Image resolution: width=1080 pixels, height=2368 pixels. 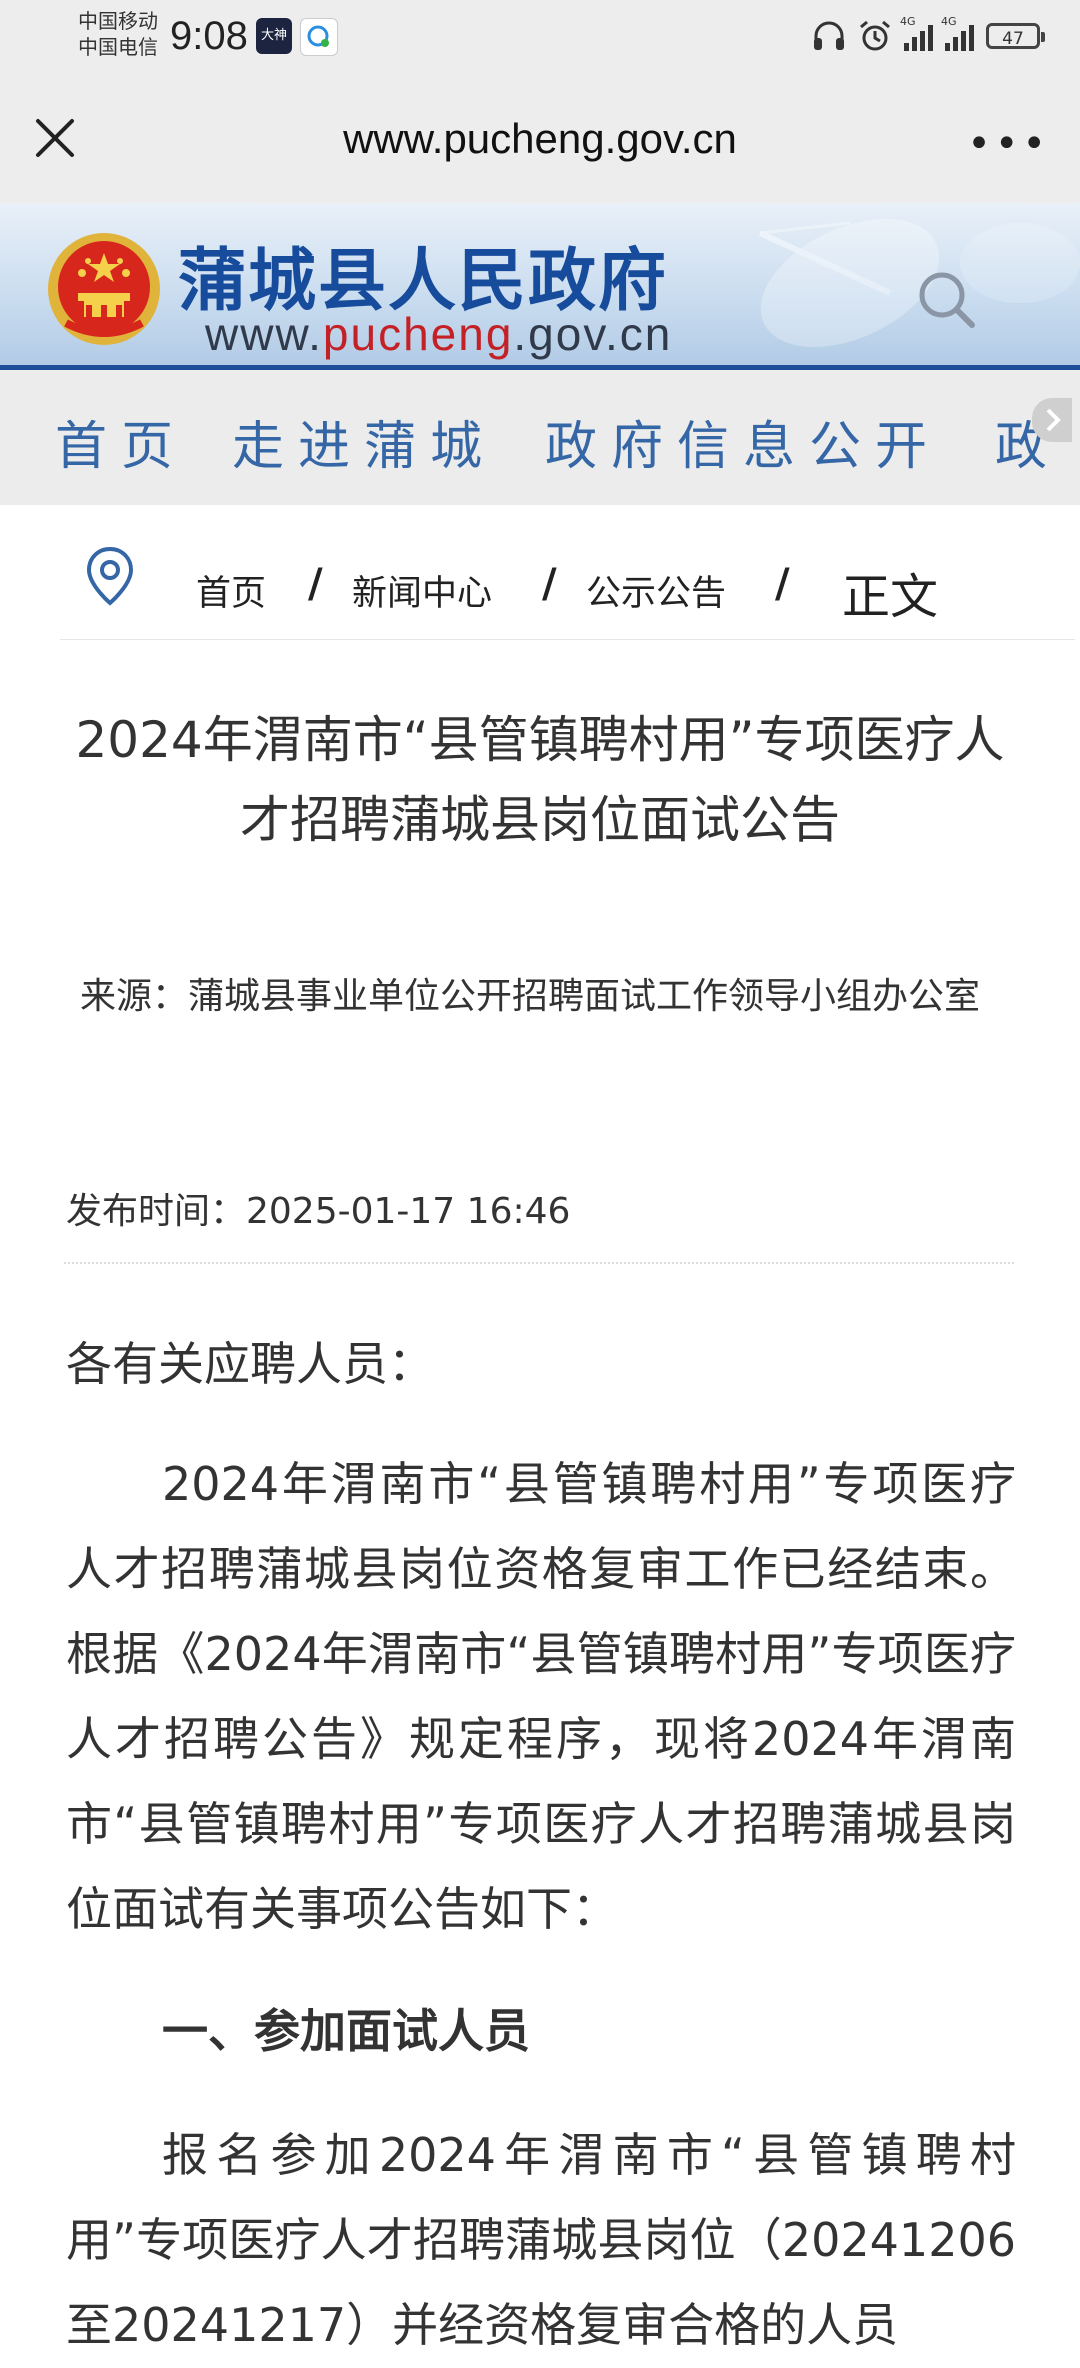 I want to click on dashen-app-icon: 大神, so click(x=274, y=36).